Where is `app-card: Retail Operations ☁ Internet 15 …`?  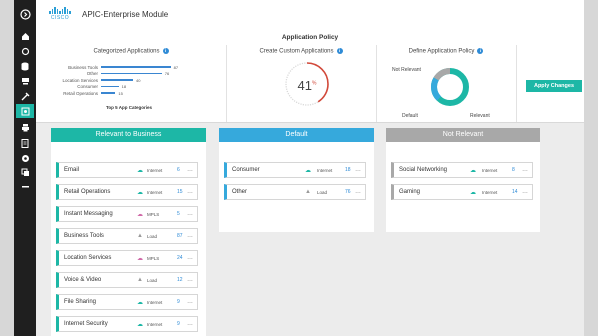 app-card: Retail Operations ☁ Internet 15 … is located at coordinates (127, 192).